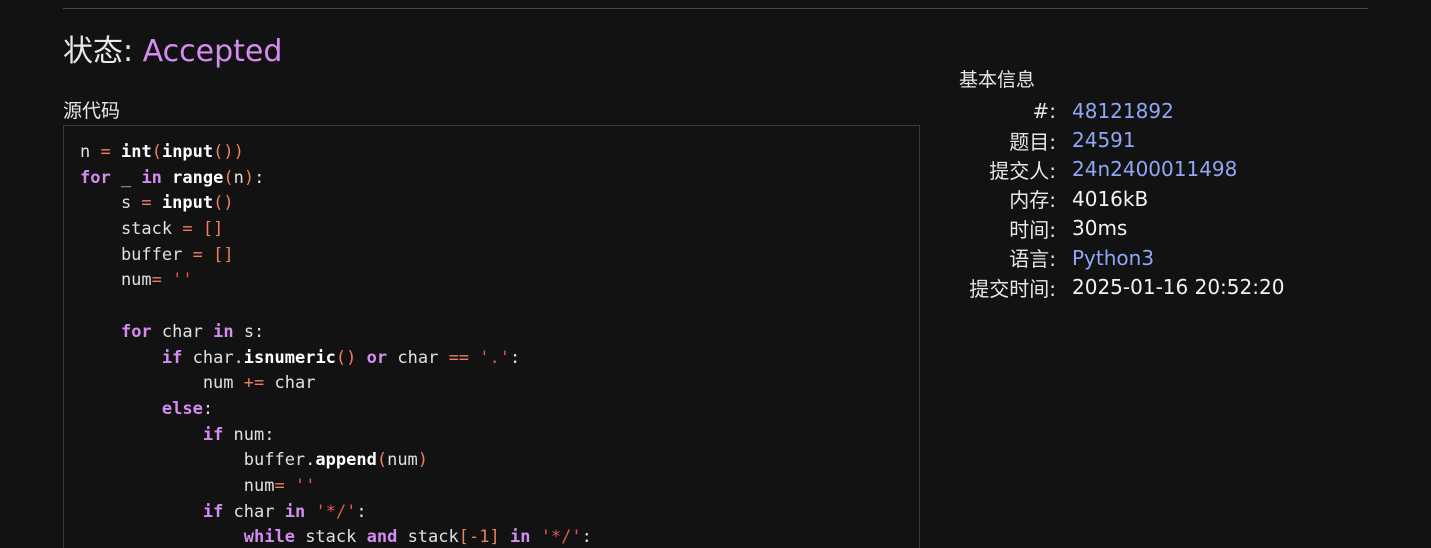  I want to click on info-row-language: 语言: Python3, so click(1168, 257).